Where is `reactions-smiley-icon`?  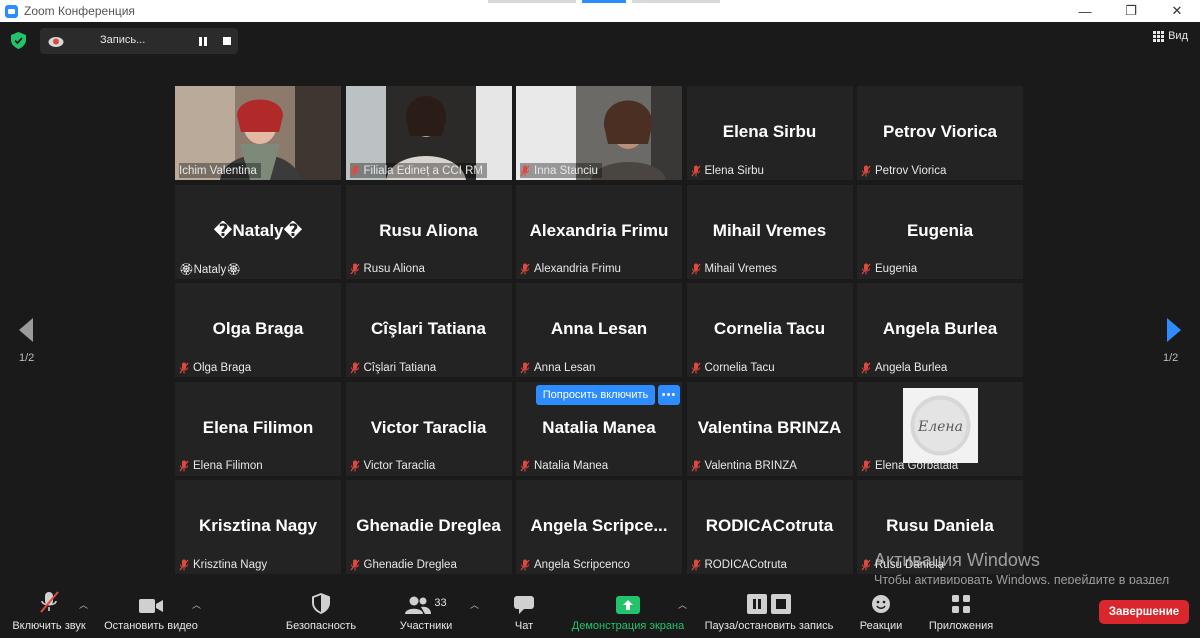 reactions-smiley-icon is located at coordinates (881, 604).